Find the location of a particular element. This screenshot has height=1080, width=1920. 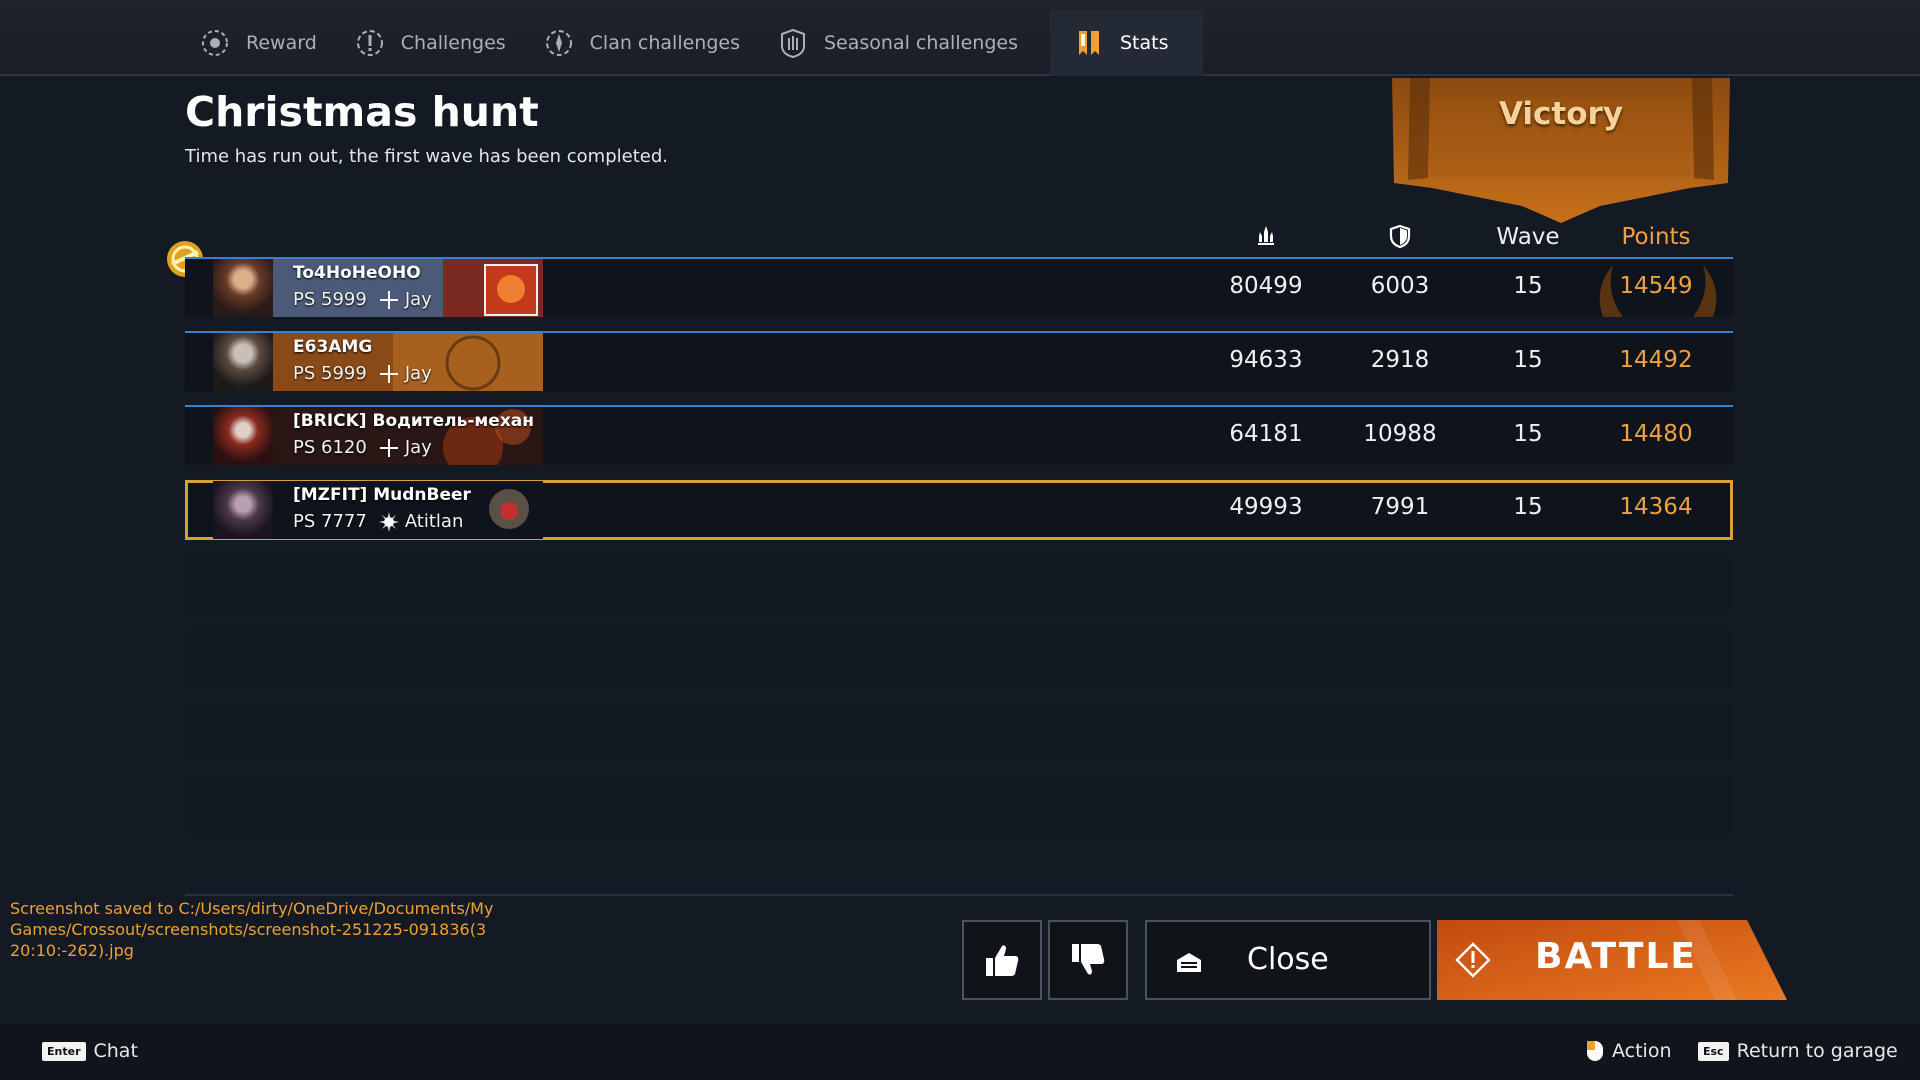

faction-atitlan-icon is located at coordinates (388, 521).